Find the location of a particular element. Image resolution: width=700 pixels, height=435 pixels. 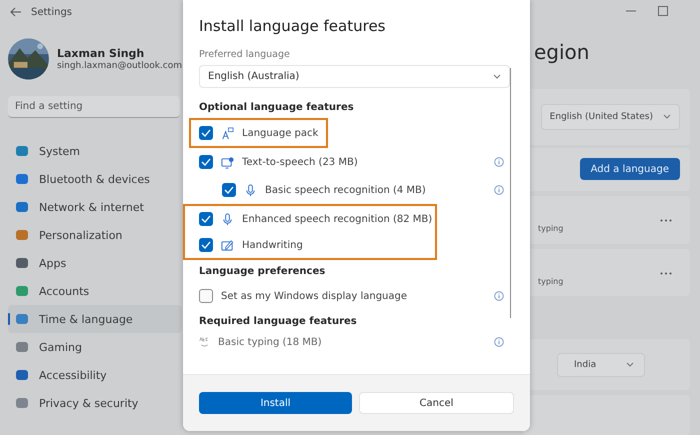

preference-label: Set as my Windows display language is located at coordinates (314, 296).